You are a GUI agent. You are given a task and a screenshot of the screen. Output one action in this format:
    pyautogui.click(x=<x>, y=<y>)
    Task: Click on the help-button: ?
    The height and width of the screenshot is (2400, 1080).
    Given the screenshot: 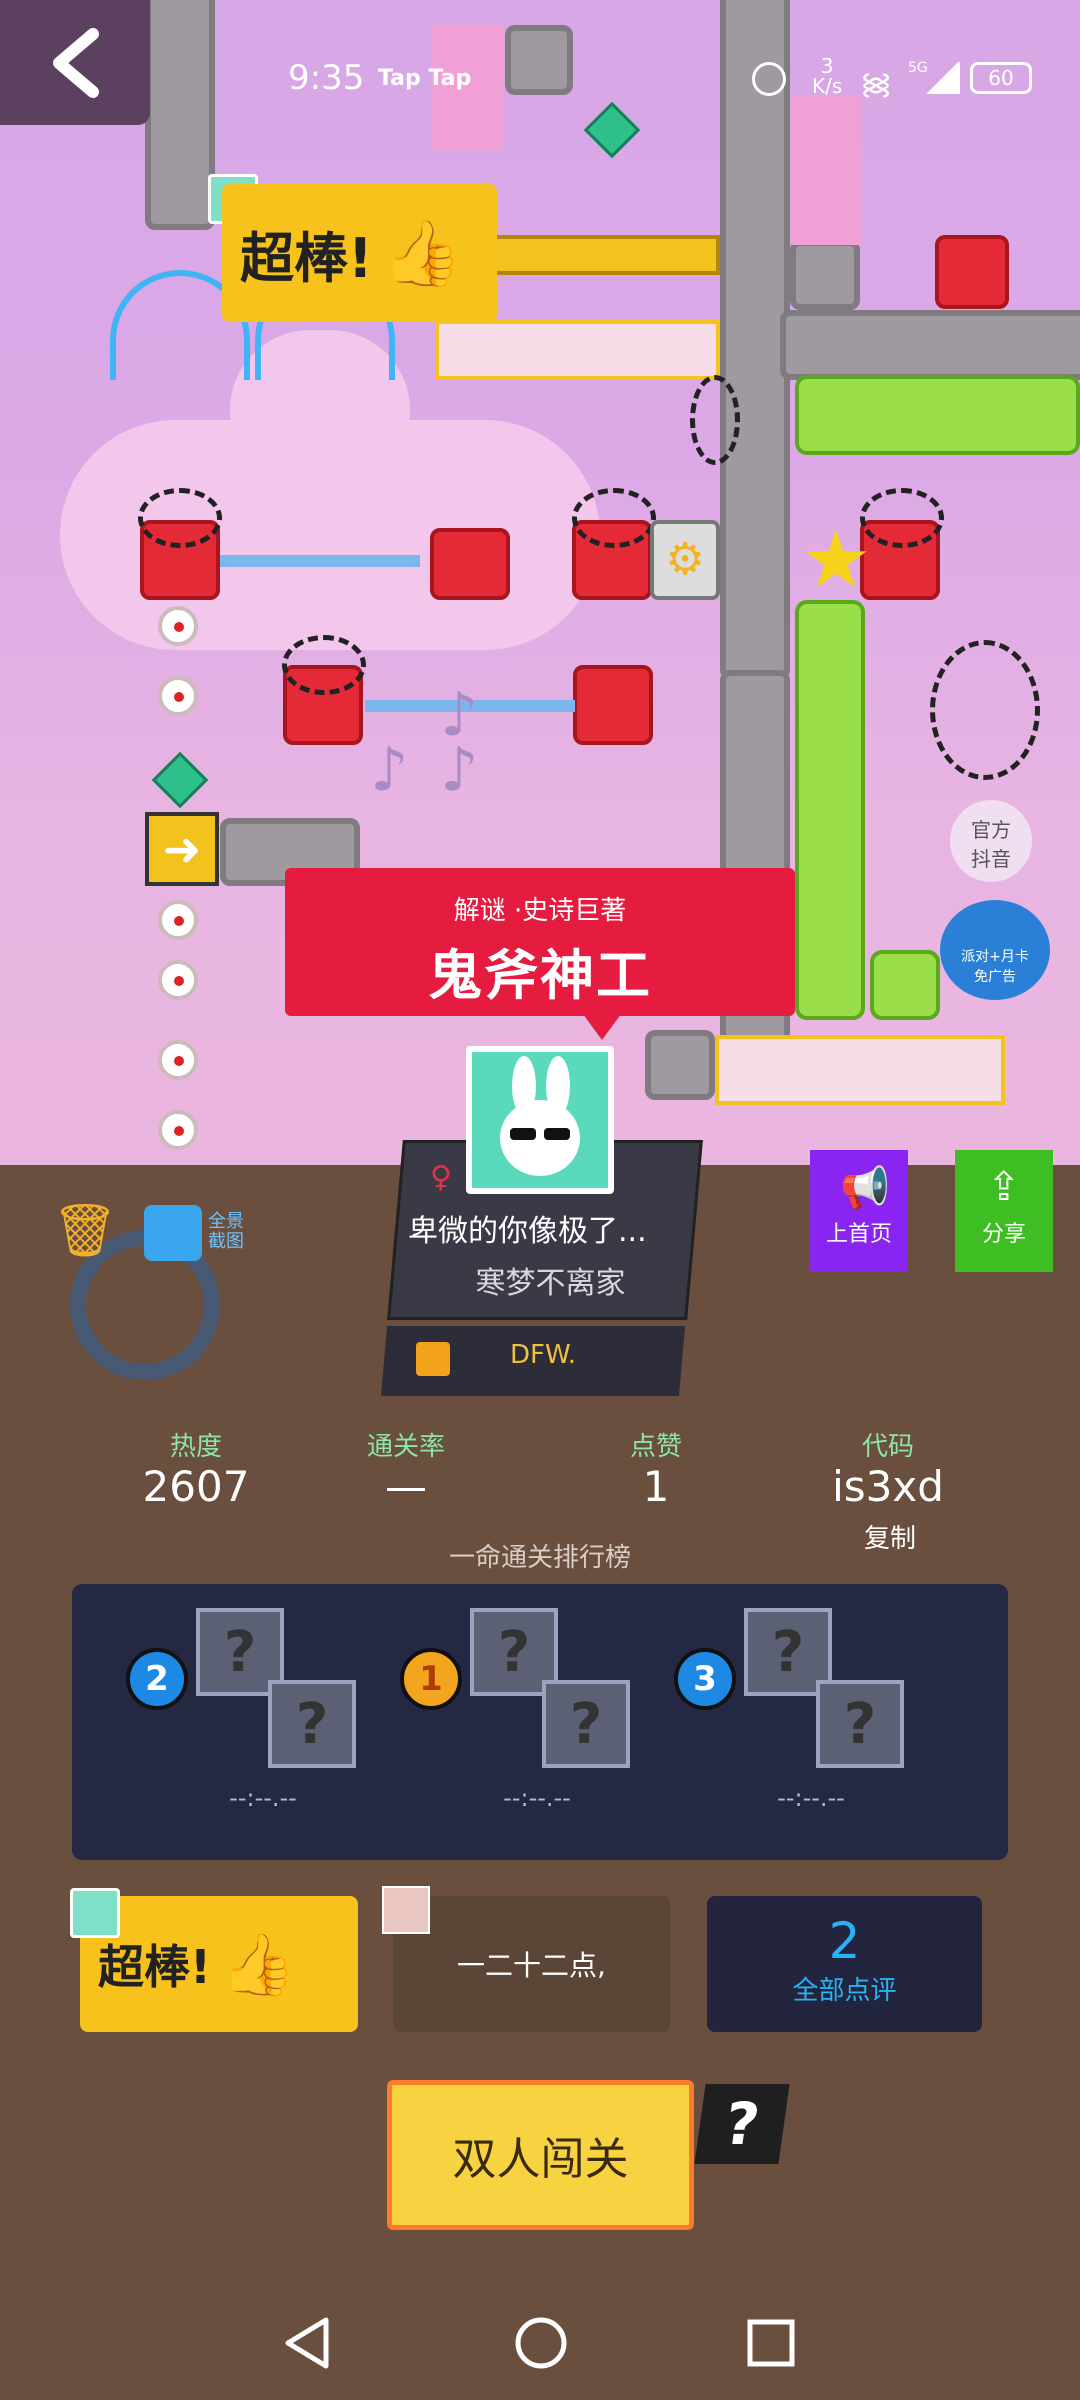 What is the action you would take?
    pyautogui.click(x=742, y=2124)
    